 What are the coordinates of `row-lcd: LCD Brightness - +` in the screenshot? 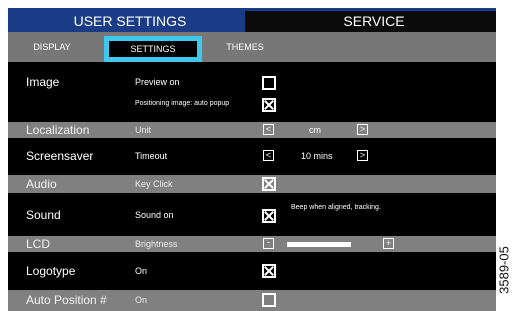 It's located at (252, 244).